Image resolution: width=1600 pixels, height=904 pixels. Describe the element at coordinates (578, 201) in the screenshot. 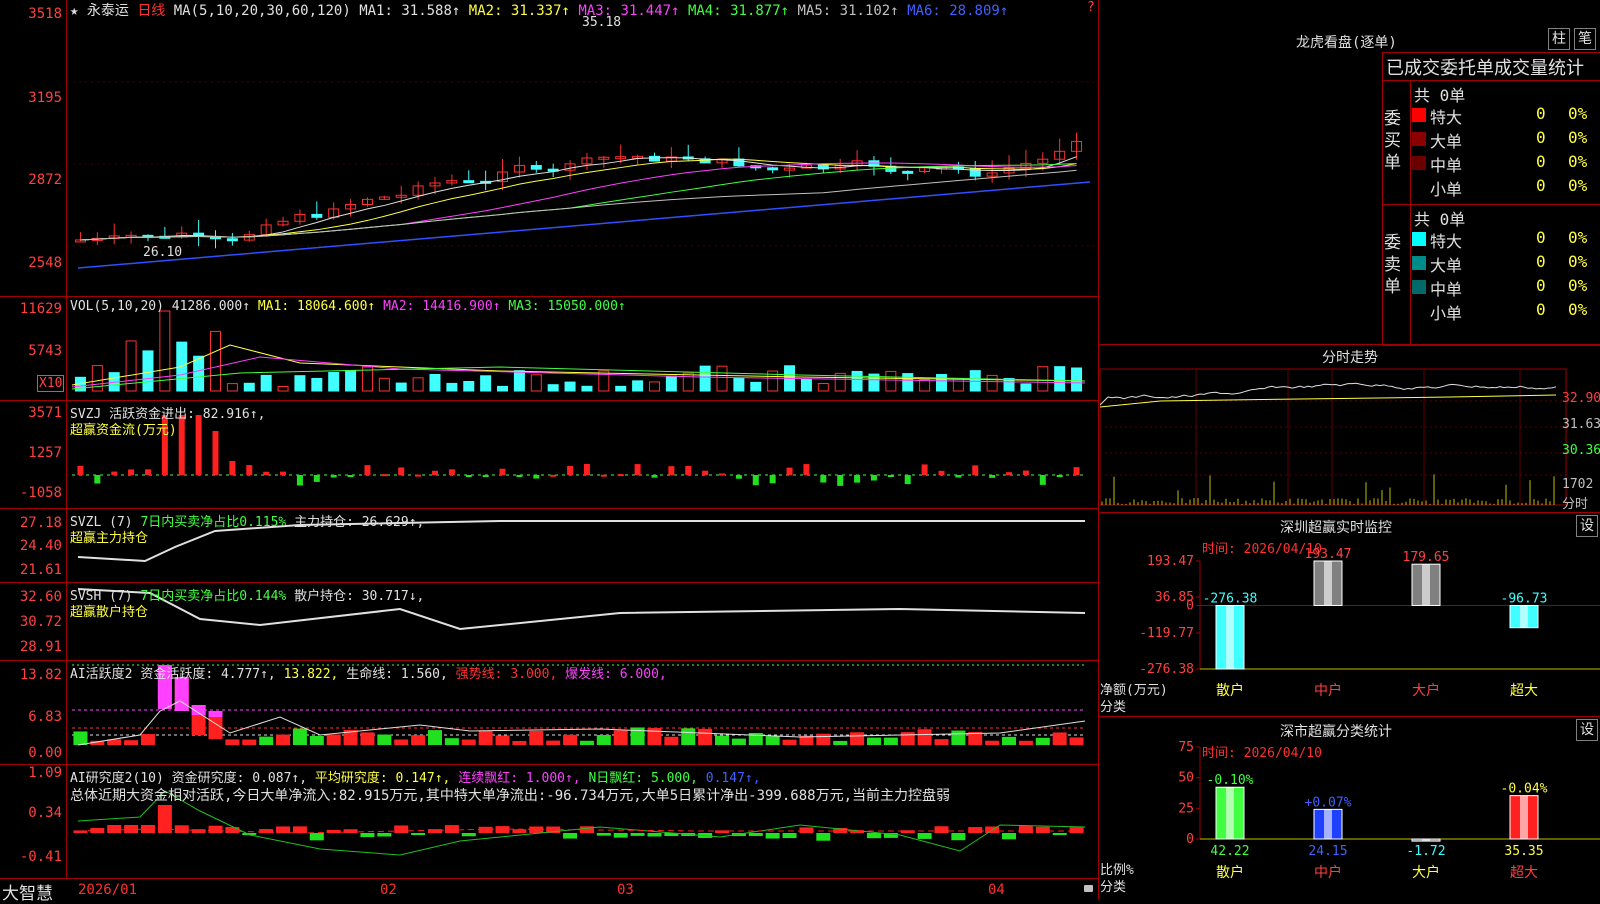

I see `ma-line` at that location.